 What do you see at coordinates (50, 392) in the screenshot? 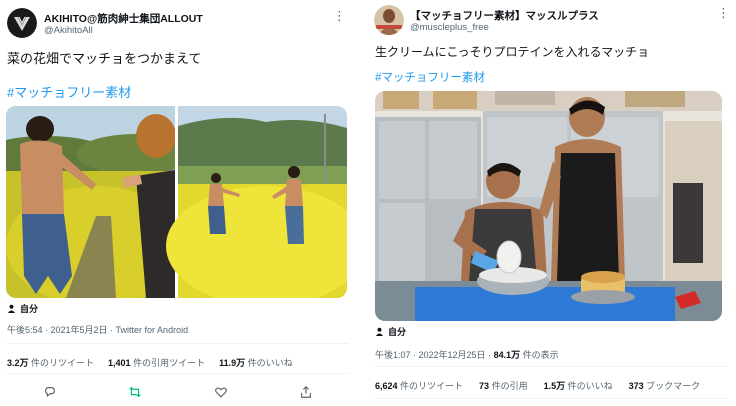
I see `reply-icon` at bounding box center [50, 392].